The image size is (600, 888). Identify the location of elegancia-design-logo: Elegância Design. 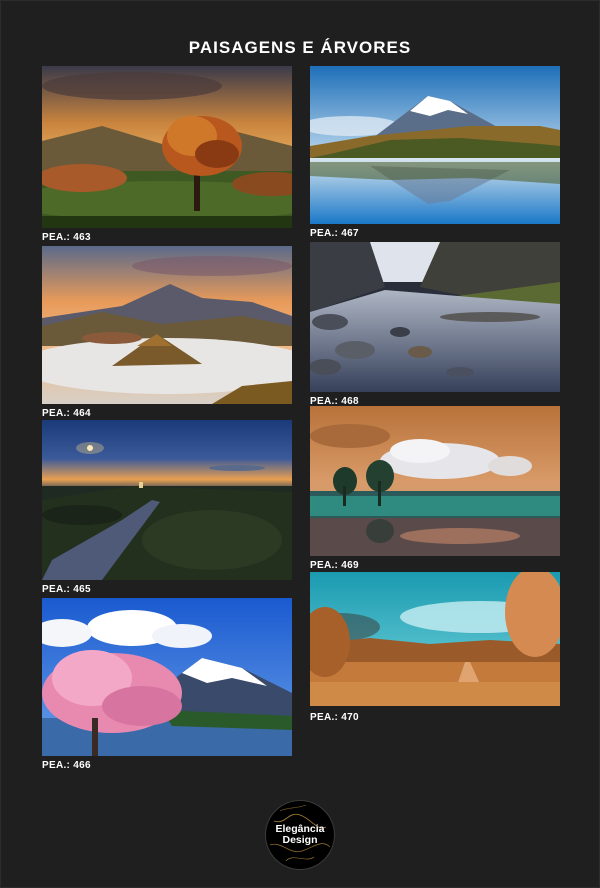
(300, 835).